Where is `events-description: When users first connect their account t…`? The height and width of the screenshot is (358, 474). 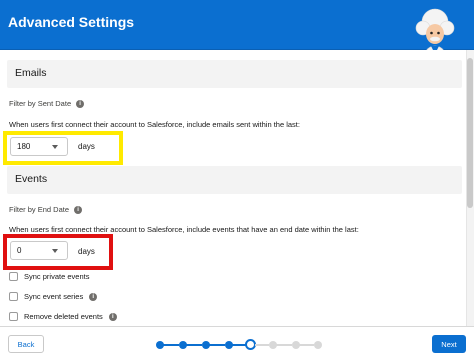 events-description: When users first connect their account t… is located at coordinates (184, 229).